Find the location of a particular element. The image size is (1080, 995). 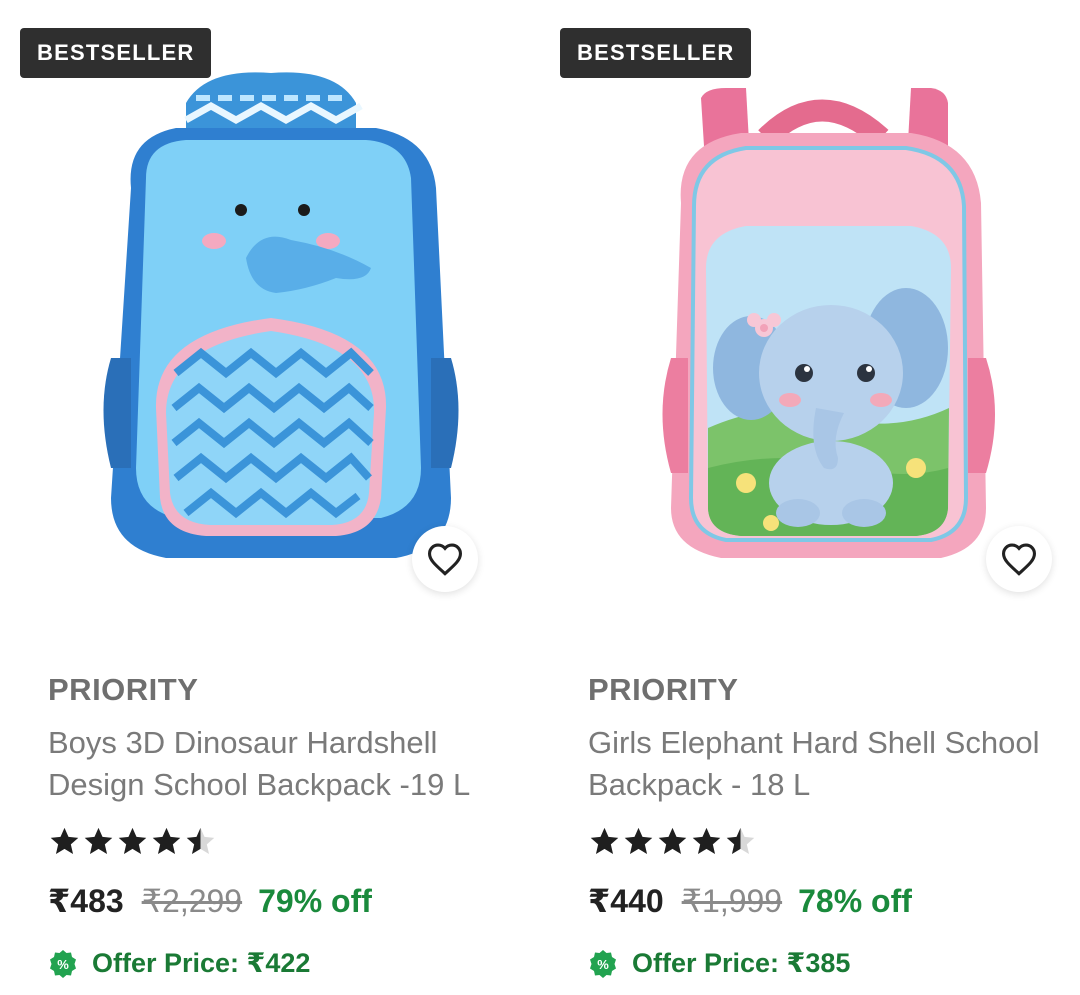

price-row: ₹483 ₹2,299 79% off is located at coordinates (210, 901).